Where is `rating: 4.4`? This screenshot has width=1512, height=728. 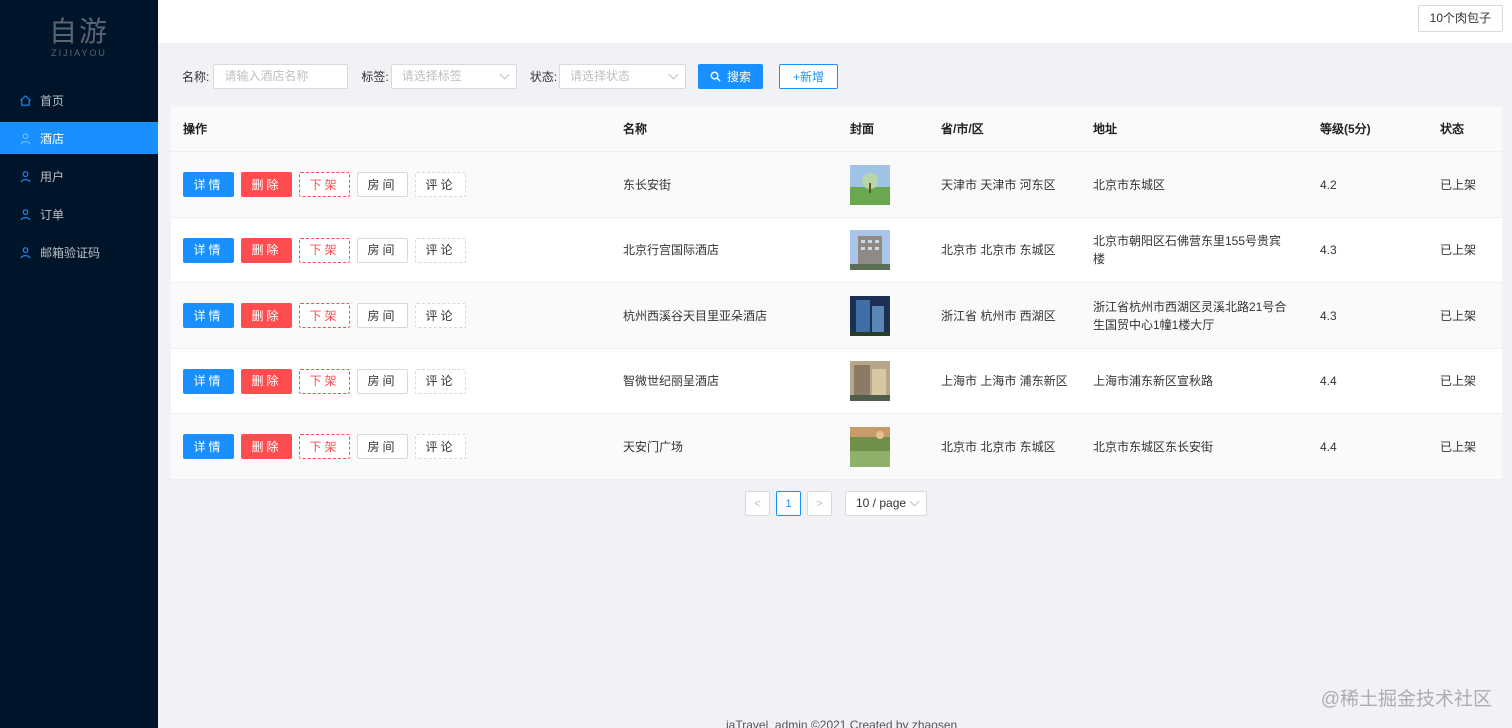
rating: 4.4 is located at coordinates (1328, 446).